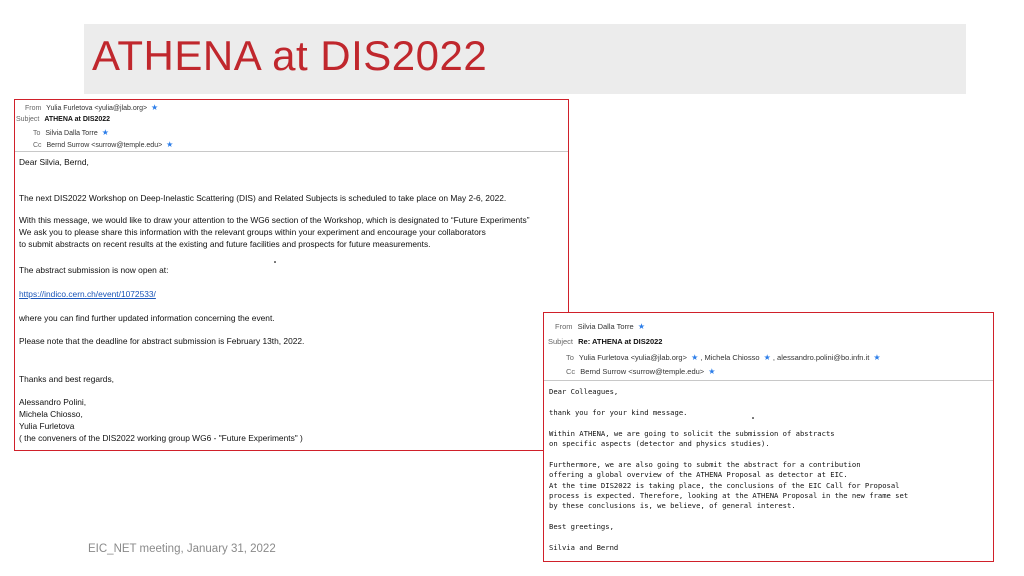 This screenshot has width=1024, height=576. What do you see at coordinates (51, 414) in the screenshot?
I see `email1-signature-line: Michela Chiosso,` at bounding box center [51, 414].